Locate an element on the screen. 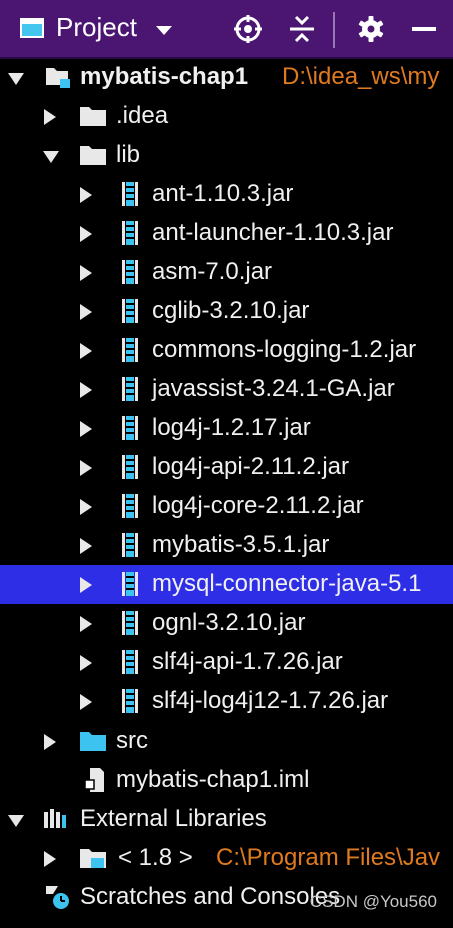 This screenshot has width=453, height=928. file-label: mybatis-chap1.iml is located at coordinates (213, 779).